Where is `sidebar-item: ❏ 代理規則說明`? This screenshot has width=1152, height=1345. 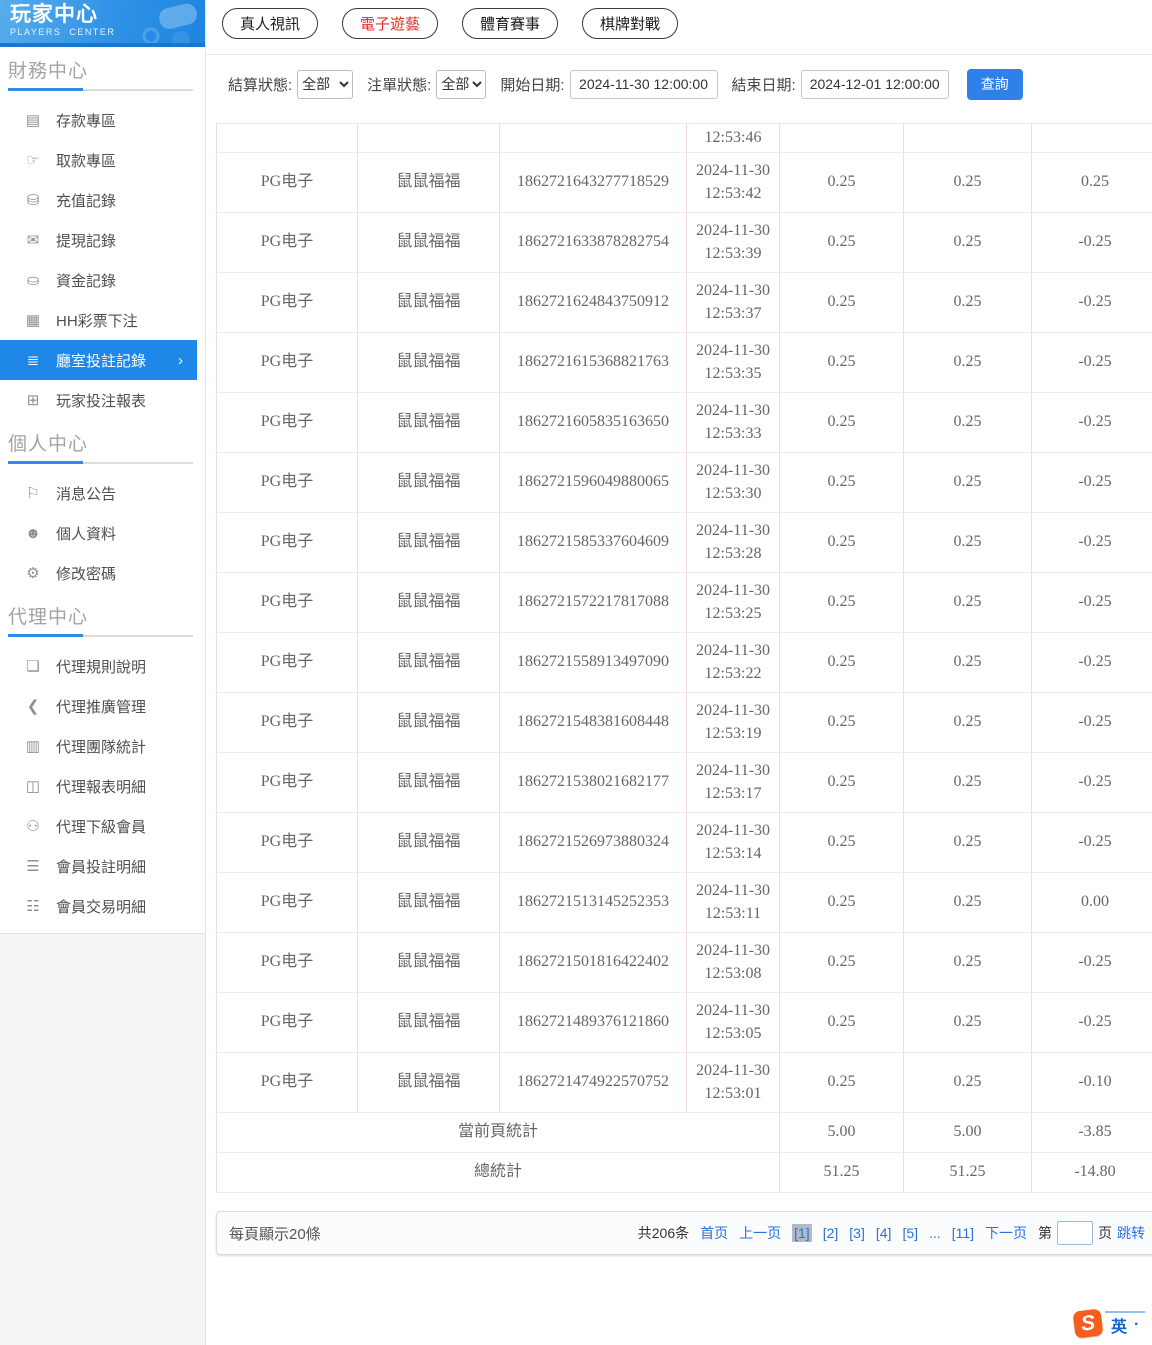 sidebar-item: ❏ 代理規則說明 is located at coordinates (102, 666).